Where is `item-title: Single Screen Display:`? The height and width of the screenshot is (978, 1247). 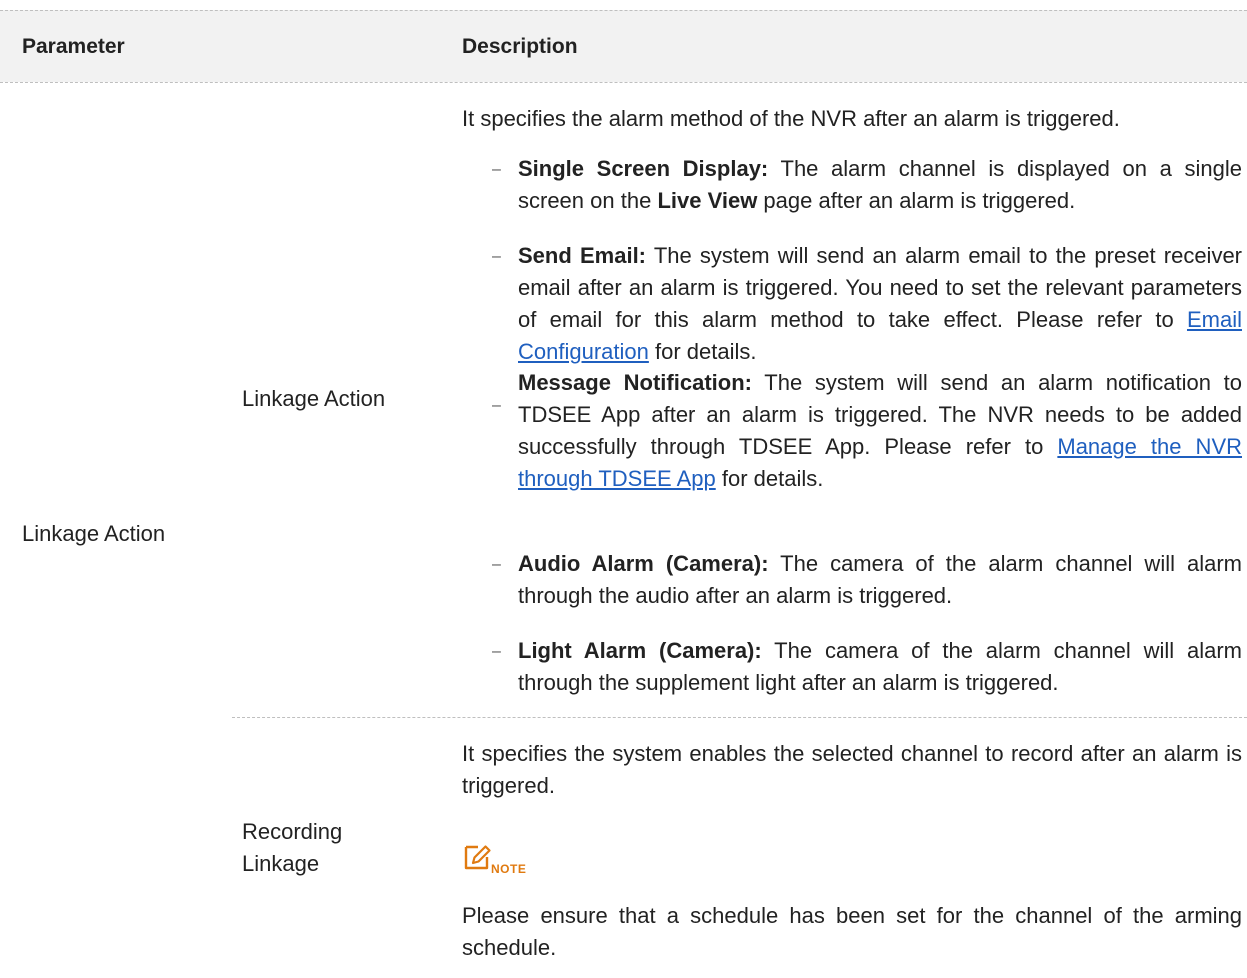
item-title: Single Screen Display: is located at coordinates (643, 168).